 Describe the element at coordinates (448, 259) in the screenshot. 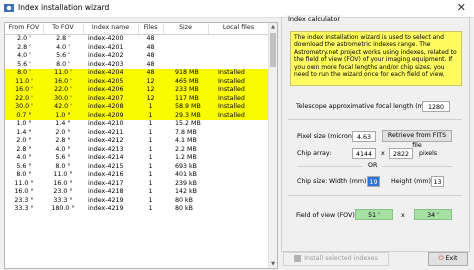

I see `exit-button: ⏻ Exit` at that location.